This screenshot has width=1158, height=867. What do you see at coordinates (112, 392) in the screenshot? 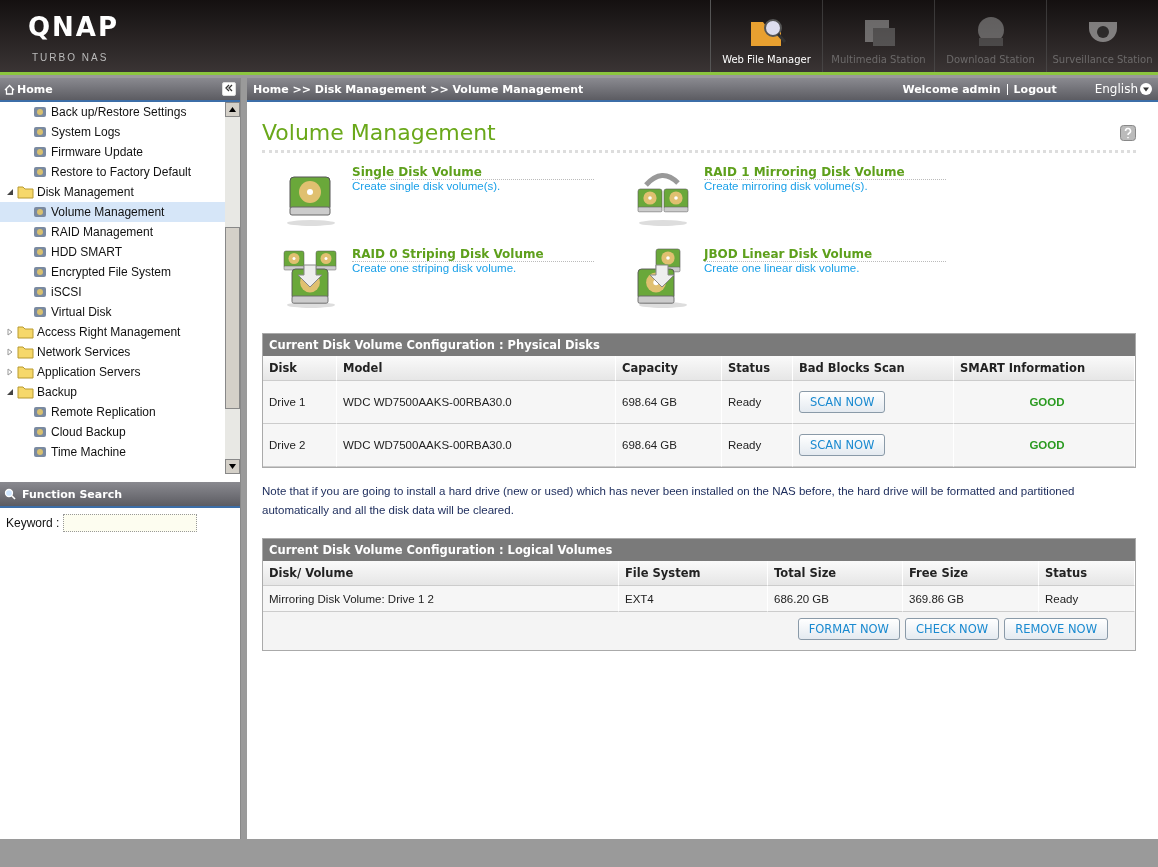
I see `tree-folder: Backup` at bounding box center [112, 392].